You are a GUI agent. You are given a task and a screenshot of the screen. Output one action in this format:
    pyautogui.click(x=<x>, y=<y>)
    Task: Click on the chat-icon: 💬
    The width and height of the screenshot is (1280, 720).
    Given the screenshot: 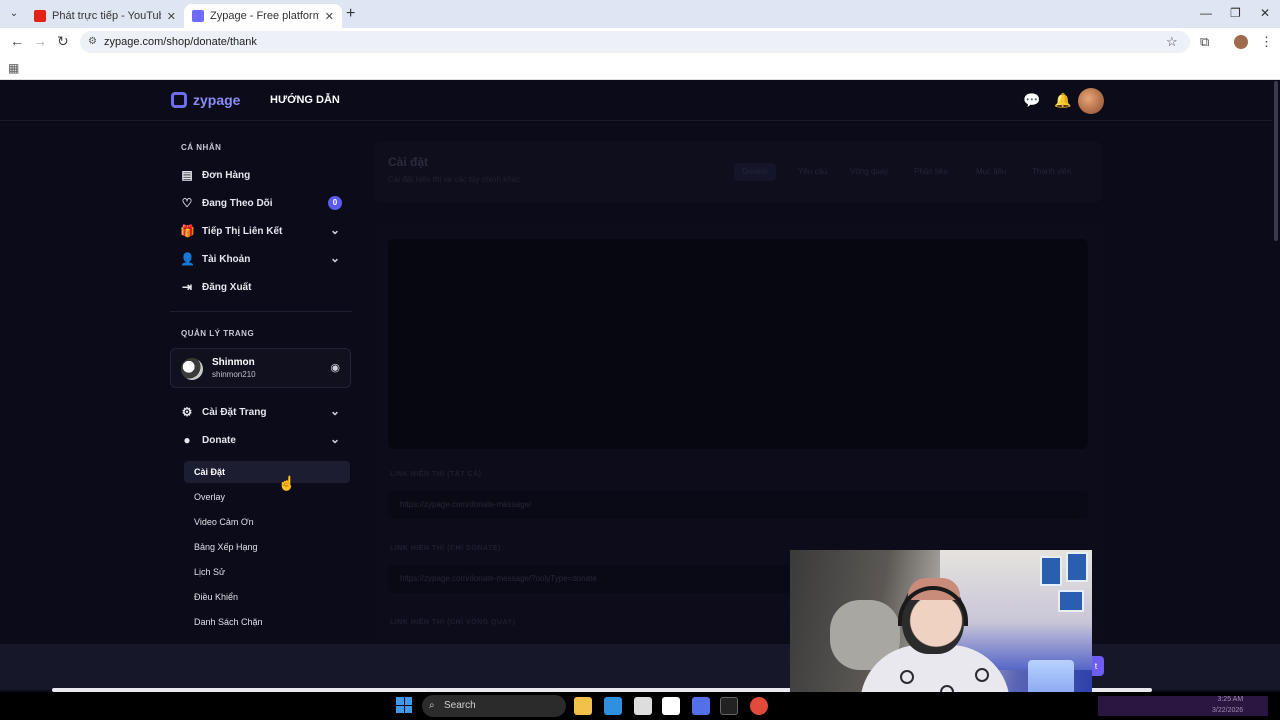 What is the action you would take?
    pyautogui.click(x=1031, y=100)
    